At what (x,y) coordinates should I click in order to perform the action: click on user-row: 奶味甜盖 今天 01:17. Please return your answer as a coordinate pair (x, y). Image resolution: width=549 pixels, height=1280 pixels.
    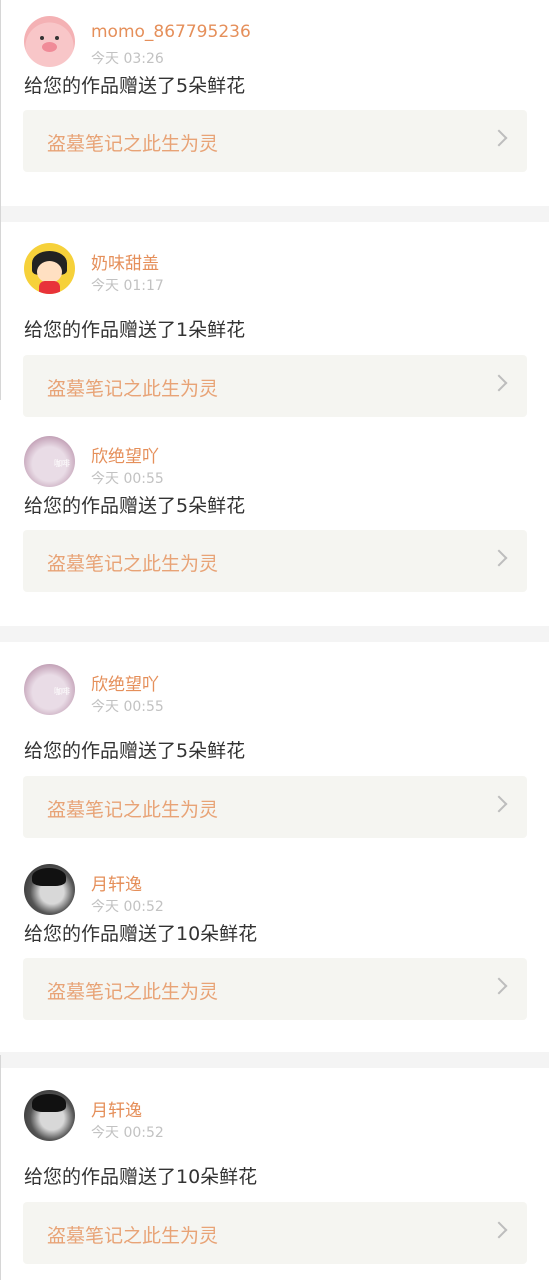
    Looking at the image, I should click on (274, 269).